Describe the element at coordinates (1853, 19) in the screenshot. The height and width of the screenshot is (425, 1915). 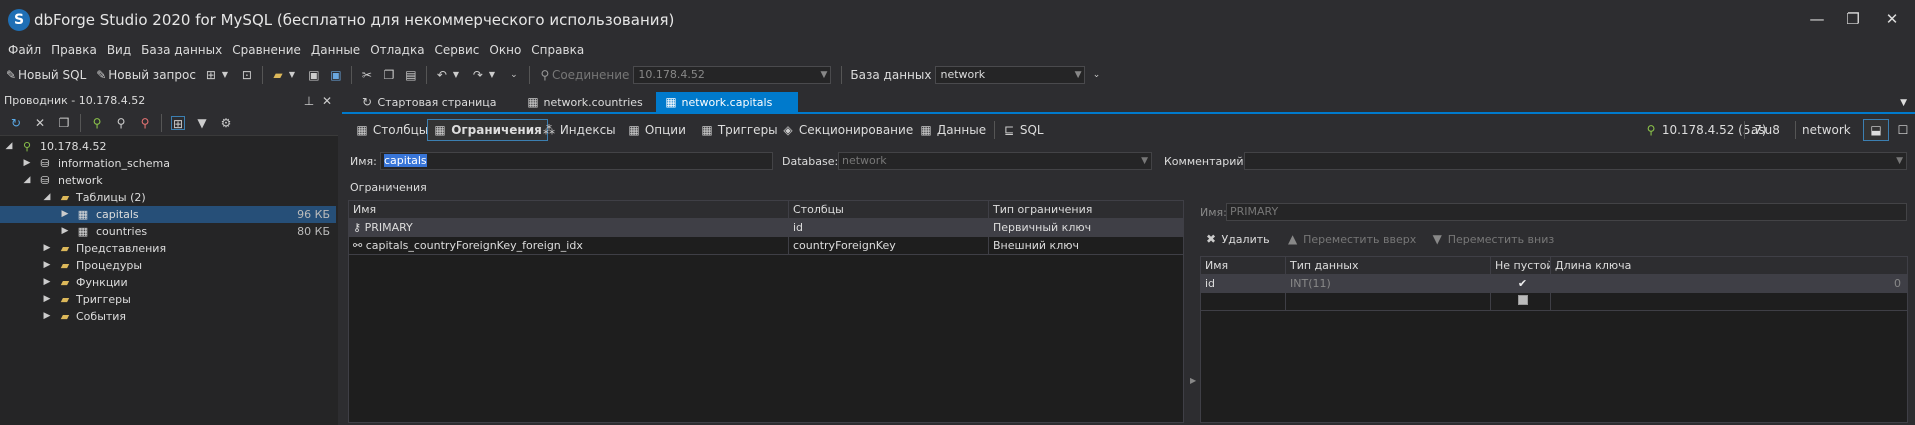
I see `restore-button: ❐` at that location.